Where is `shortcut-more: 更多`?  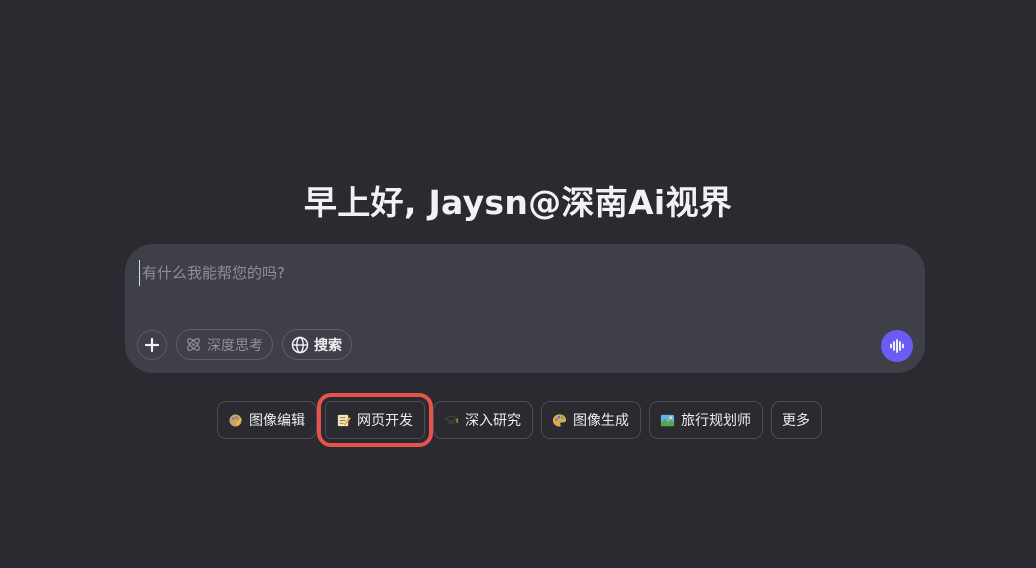
shortcut-more: 更多 is located at coordinates (796, 420).